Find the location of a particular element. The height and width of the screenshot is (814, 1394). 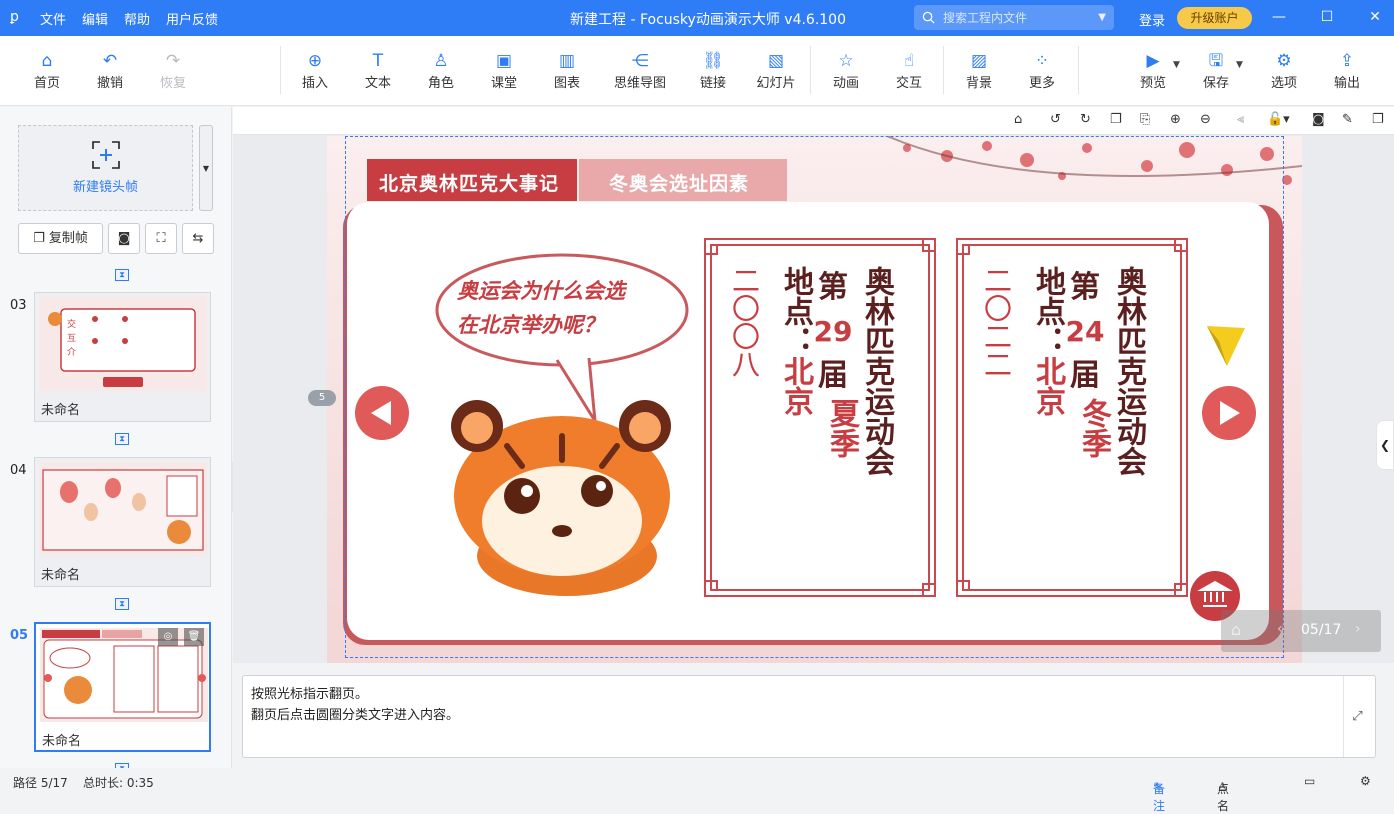

menu-edit: 编辑 is located at coordinates (95, 18).